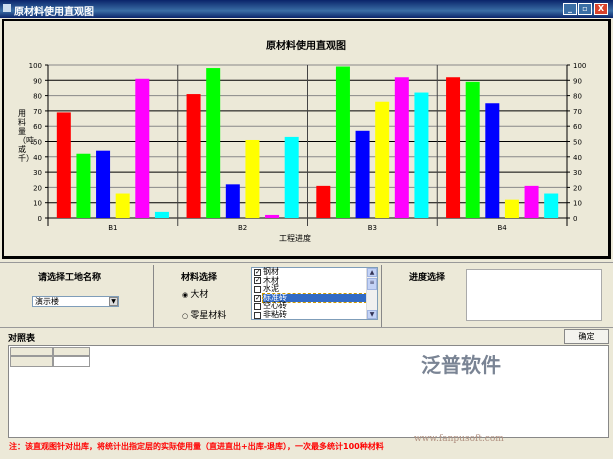 Image resolution: width=613 pixels, height=459 pixels. I want to click on x-tick-label: B1, so click(112, 228).